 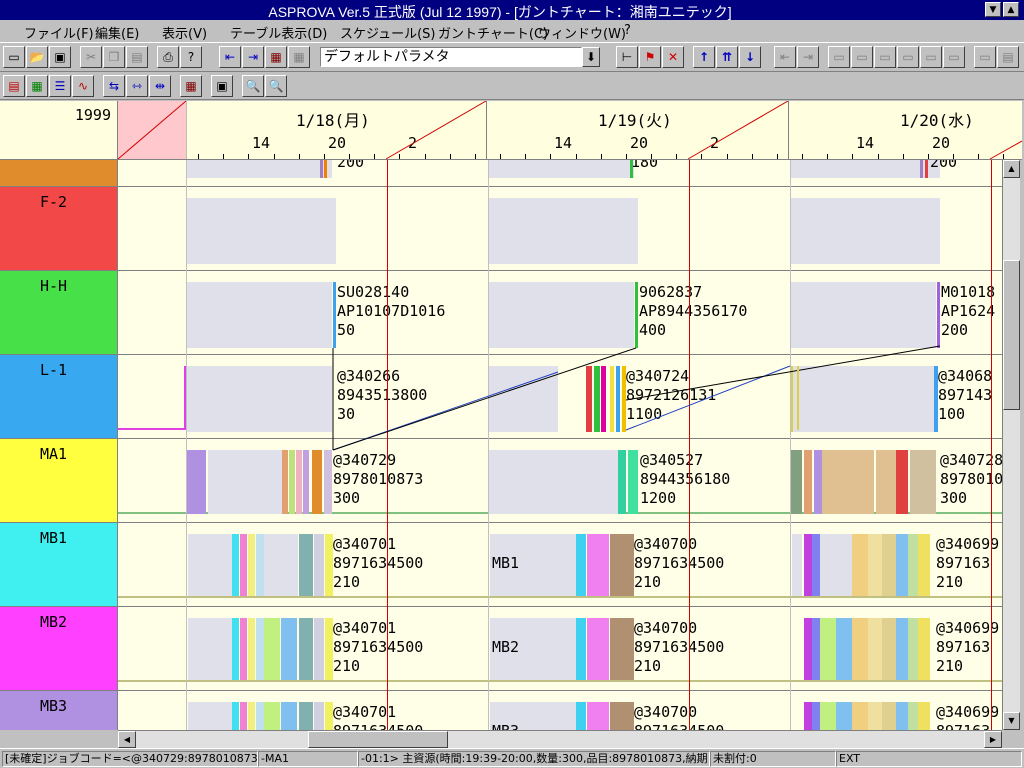 I want to click on maximize-button: ▲, so click(x=1011, y=9).